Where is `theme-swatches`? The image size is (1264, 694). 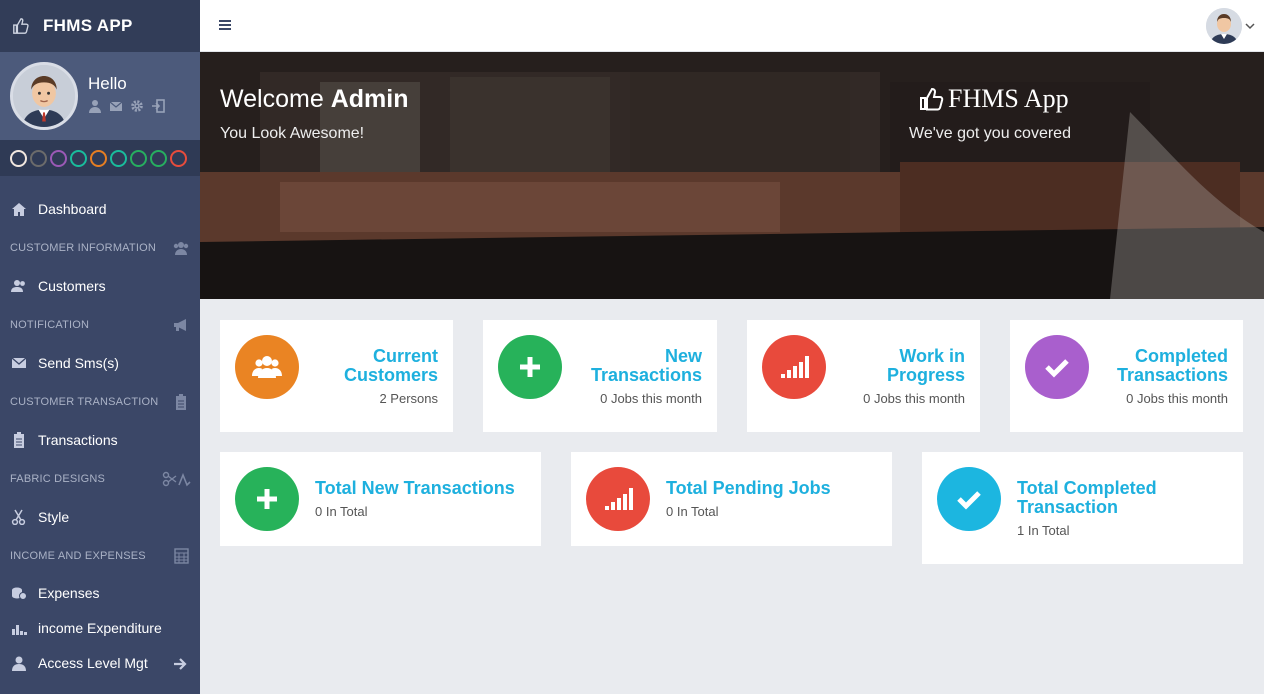 theme-swatches is located at coordinates (100, 158).